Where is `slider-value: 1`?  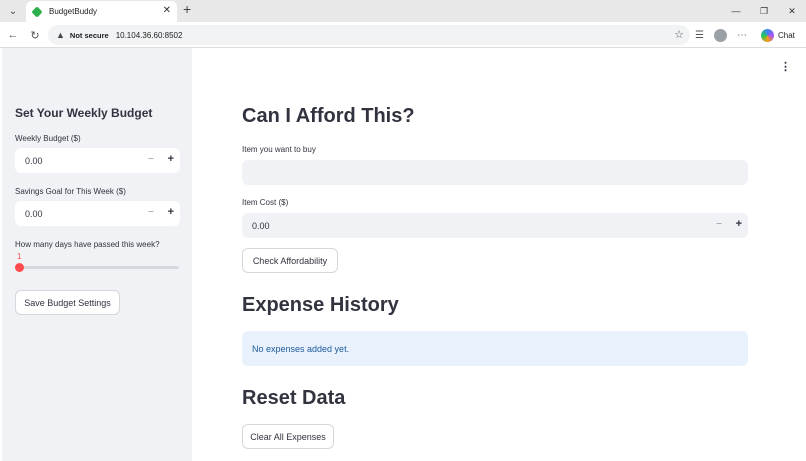 slider-value: 1 is located at coordinates (19, 256).